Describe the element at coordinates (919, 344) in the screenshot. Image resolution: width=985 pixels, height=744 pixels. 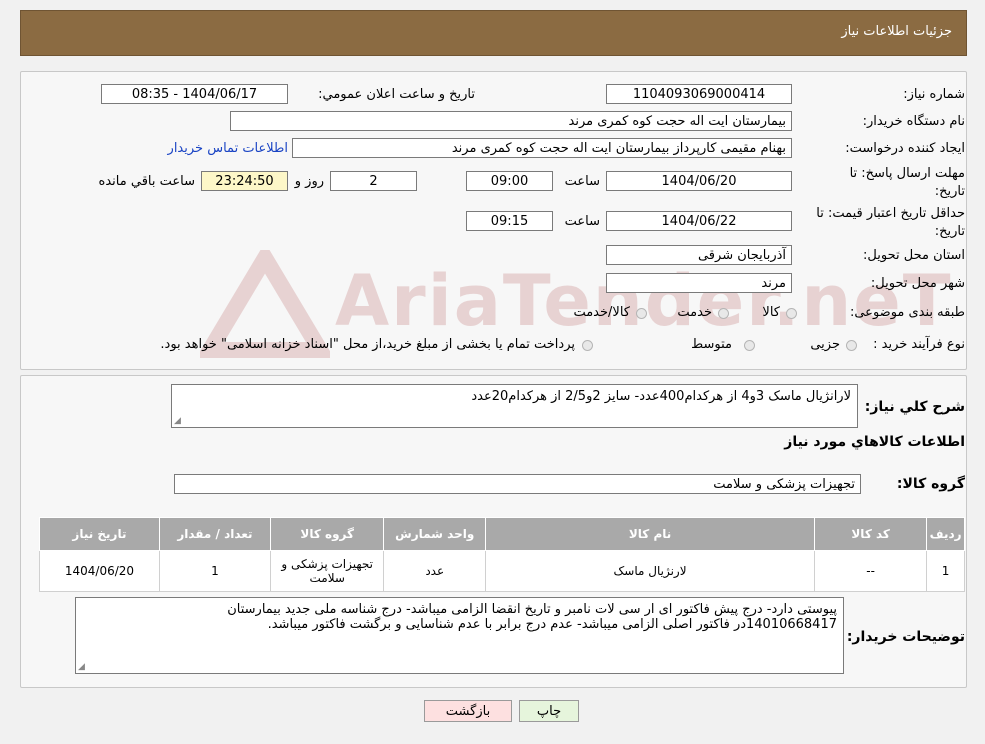
I see `process-label: نوع فرآیند خرید :` at that location.